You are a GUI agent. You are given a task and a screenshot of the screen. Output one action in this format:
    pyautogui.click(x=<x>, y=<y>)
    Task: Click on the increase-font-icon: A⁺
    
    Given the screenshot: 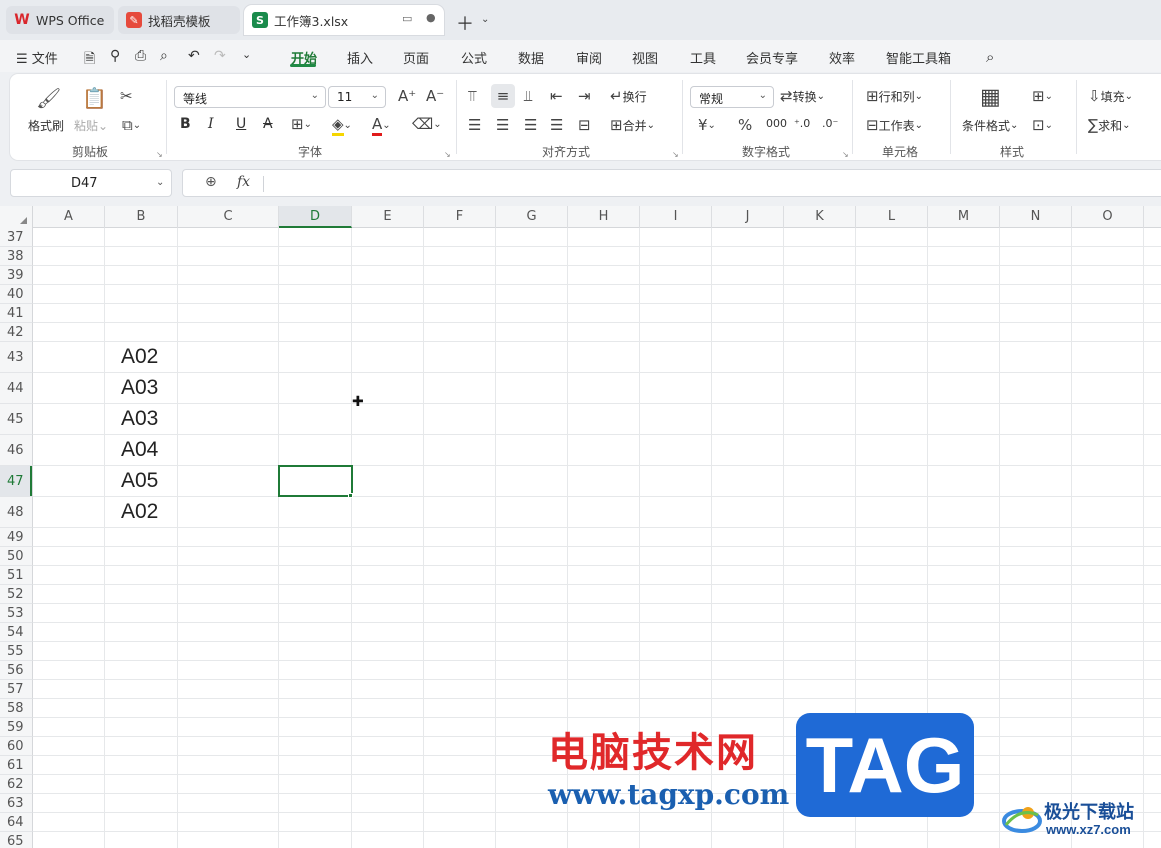 What is the action you would take?
    pyautogui.click(x=407, y=96)
    